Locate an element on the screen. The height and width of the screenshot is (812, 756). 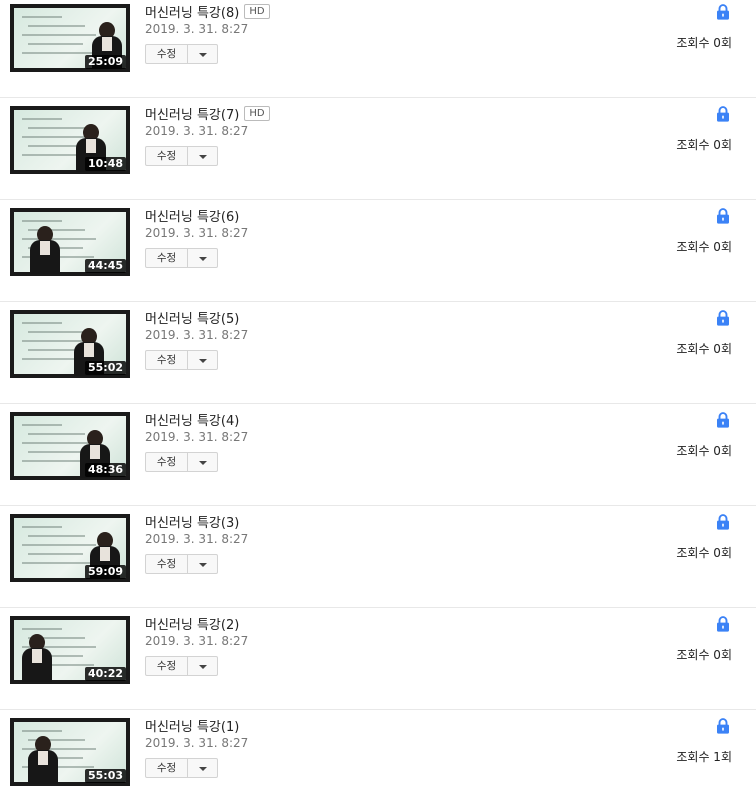
title-wrap: 머신러닝 특강(2) is located at coordinates (192, 623).